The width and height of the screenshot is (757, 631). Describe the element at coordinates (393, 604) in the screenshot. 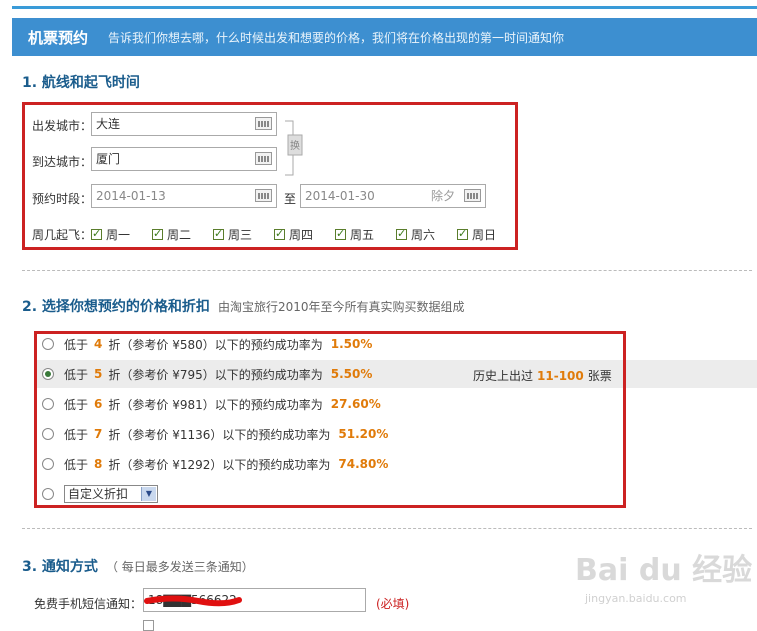

I see `required-mark: (必填)` at that location.